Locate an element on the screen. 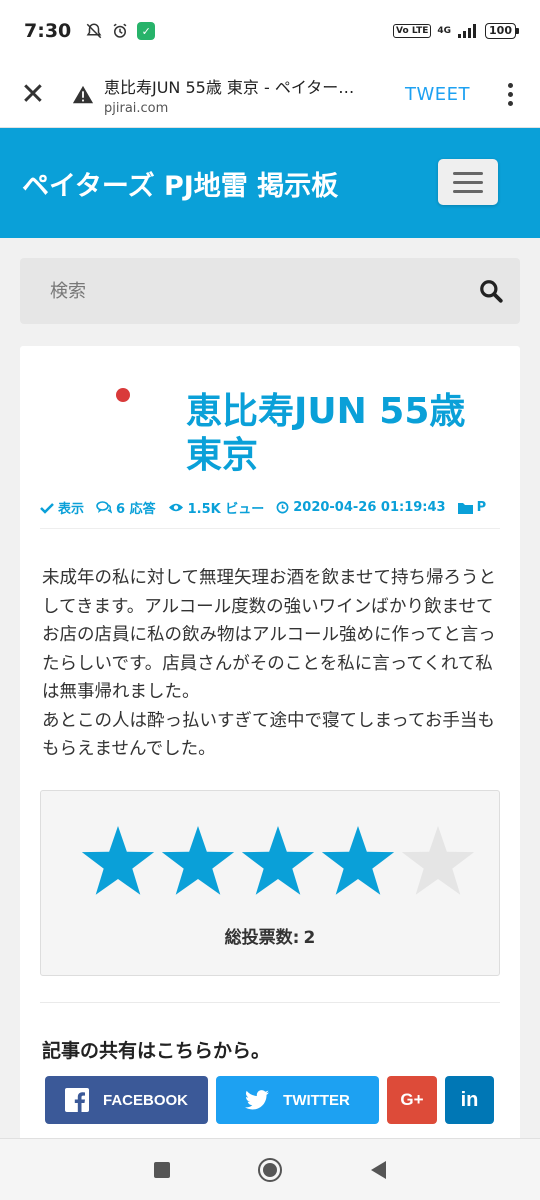 This screenshot has height=1200, width=540. rating-widget: 総投票数: 2 is located at coordinates (270, 883).